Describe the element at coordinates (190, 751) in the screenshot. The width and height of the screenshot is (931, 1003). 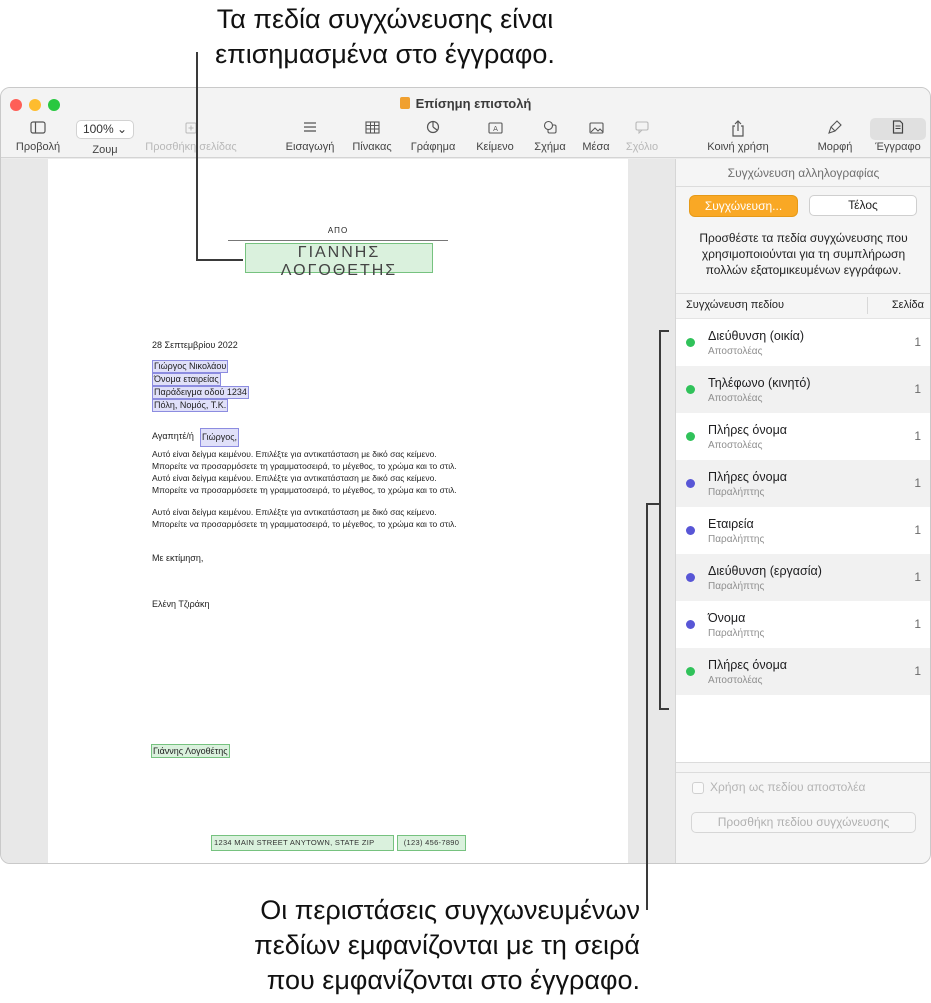
I see `sender-signature-merge-field: Γιάννης Λογοθέτης` at that location.